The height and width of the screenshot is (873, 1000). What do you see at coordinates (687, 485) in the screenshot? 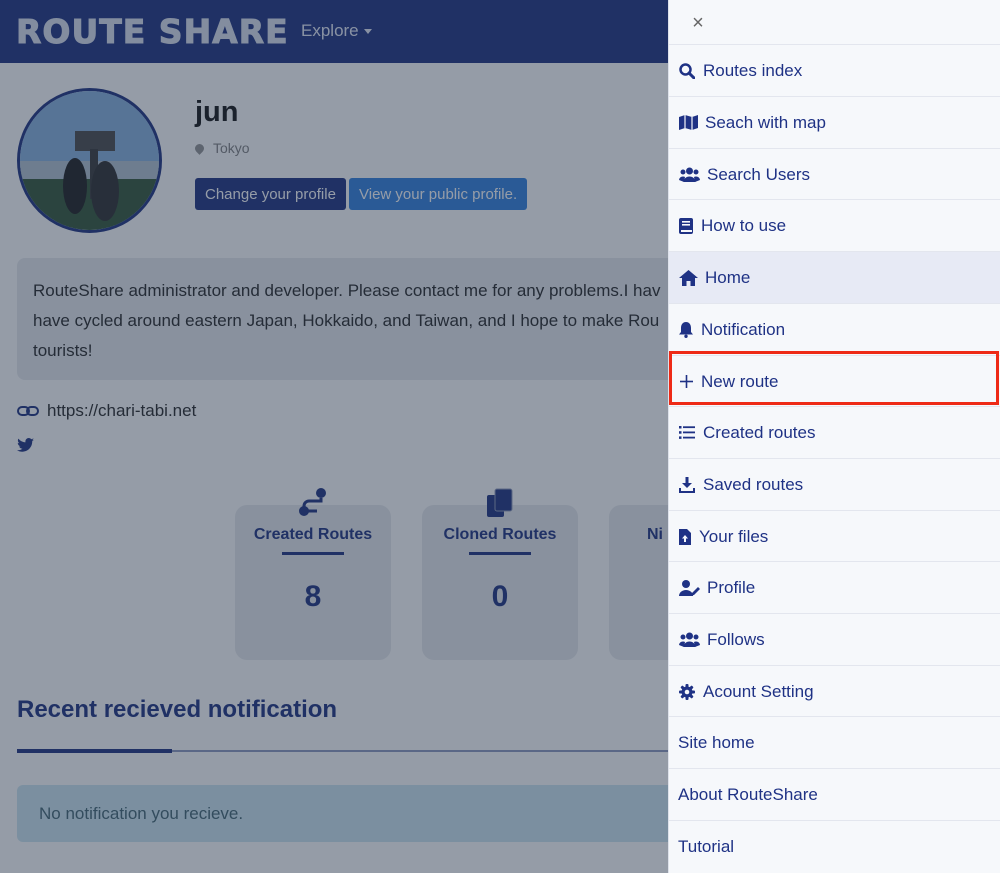
I see `download-icon` at bounding box center [687, 485].